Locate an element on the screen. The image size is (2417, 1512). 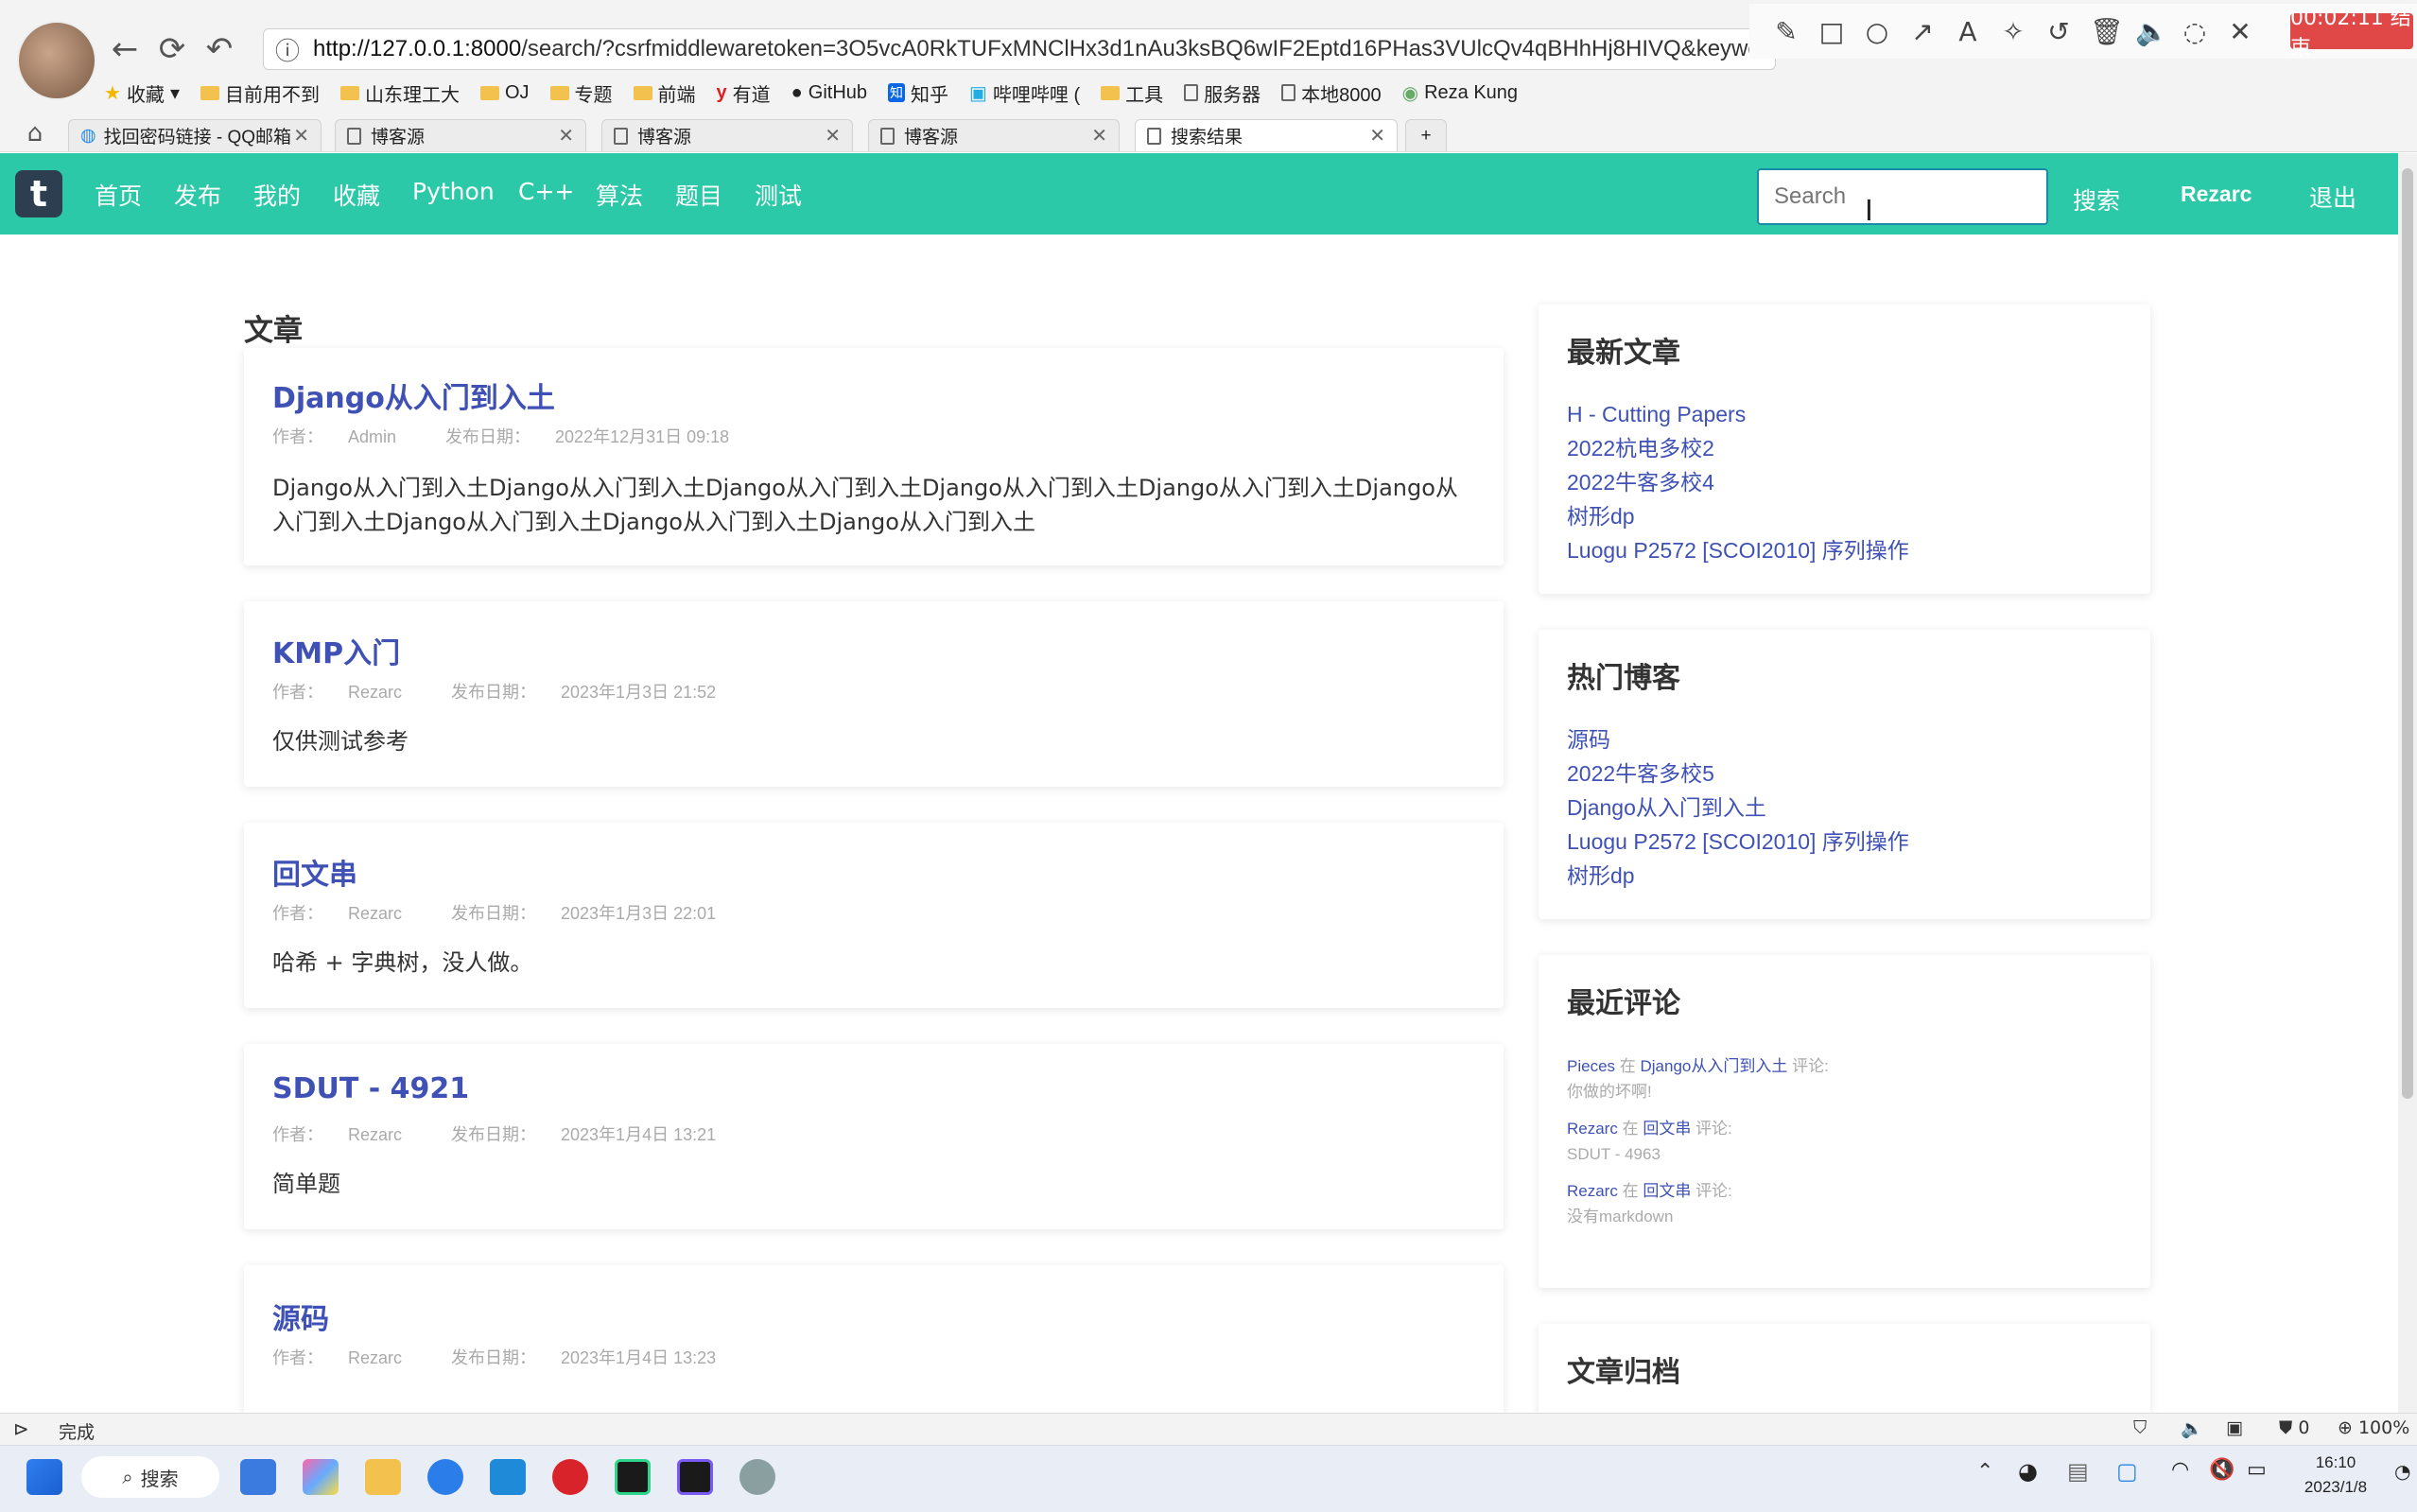
mic-off-icon: ◌ is located at coordinates (2195, 31).